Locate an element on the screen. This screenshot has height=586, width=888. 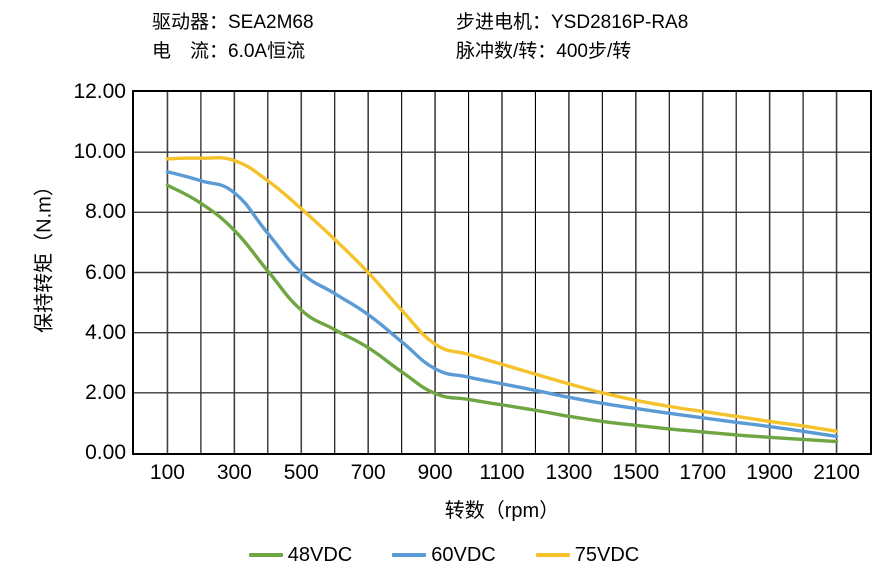
y-axis-tick-labels: 0.00 2.00 4.00 6.00 8.00 10.00 12.00 is located at coordinates (83, 272).